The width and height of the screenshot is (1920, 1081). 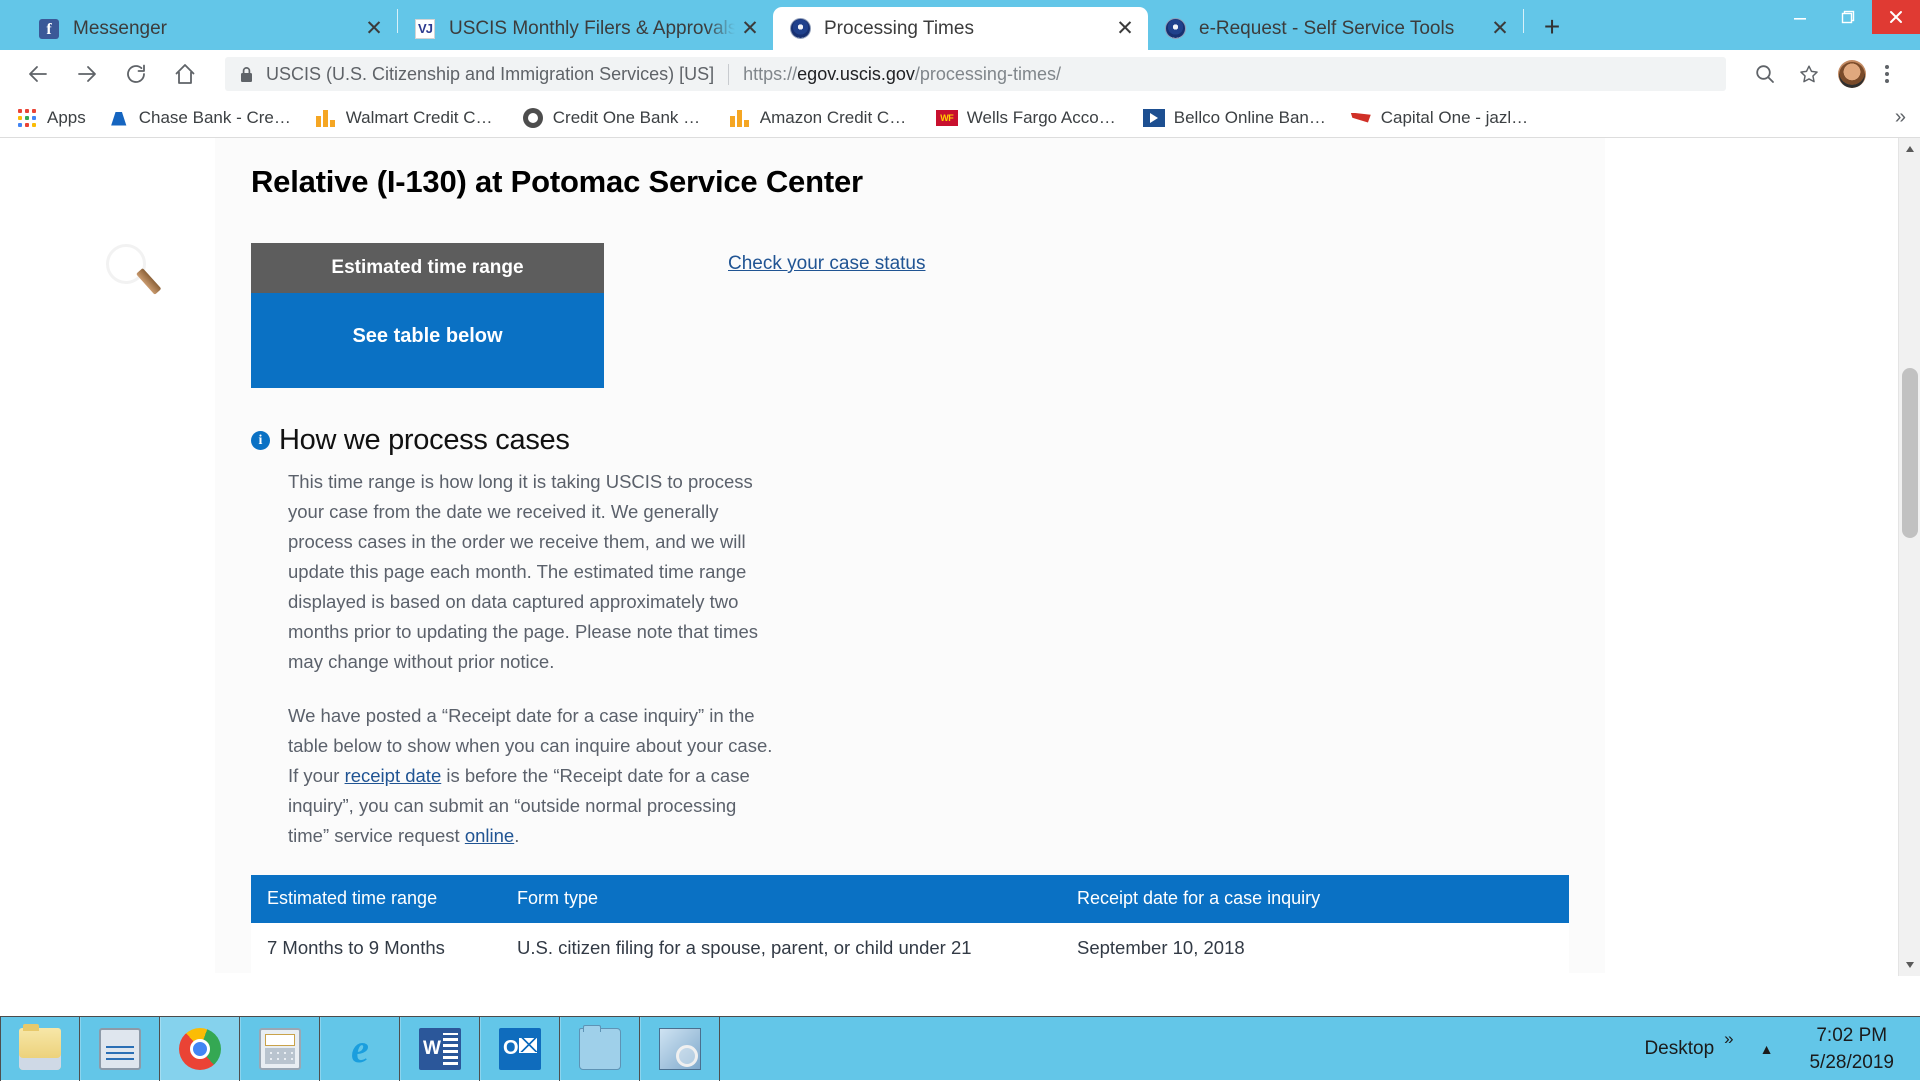 What do you see at coordinates (1552, 27) in the screenshot?
I see `new-tab-button: +` at bounding box center [1552, 27].